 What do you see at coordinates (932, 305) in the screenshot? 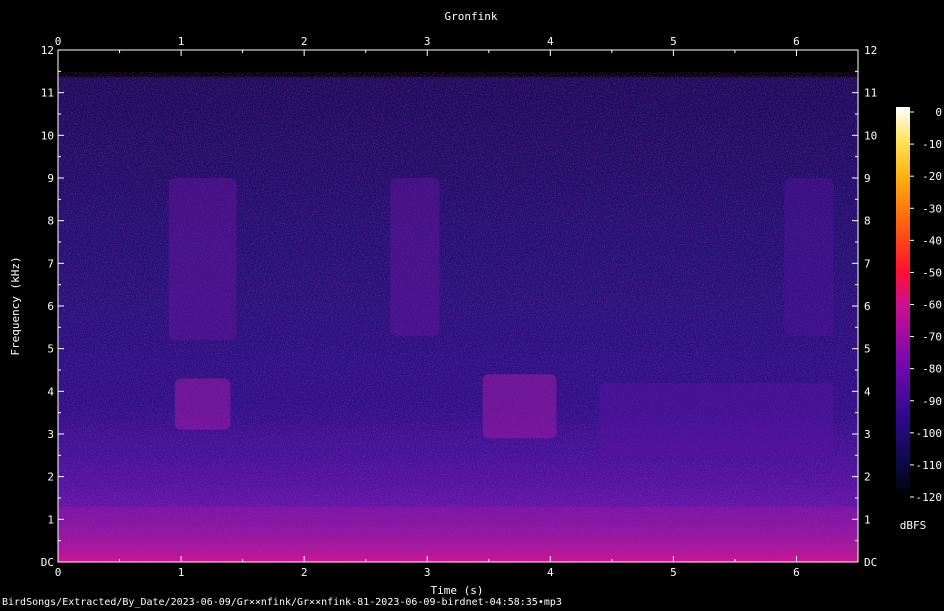
I see `colorbar-tick-label: -60` at bounding box center [932, 305].